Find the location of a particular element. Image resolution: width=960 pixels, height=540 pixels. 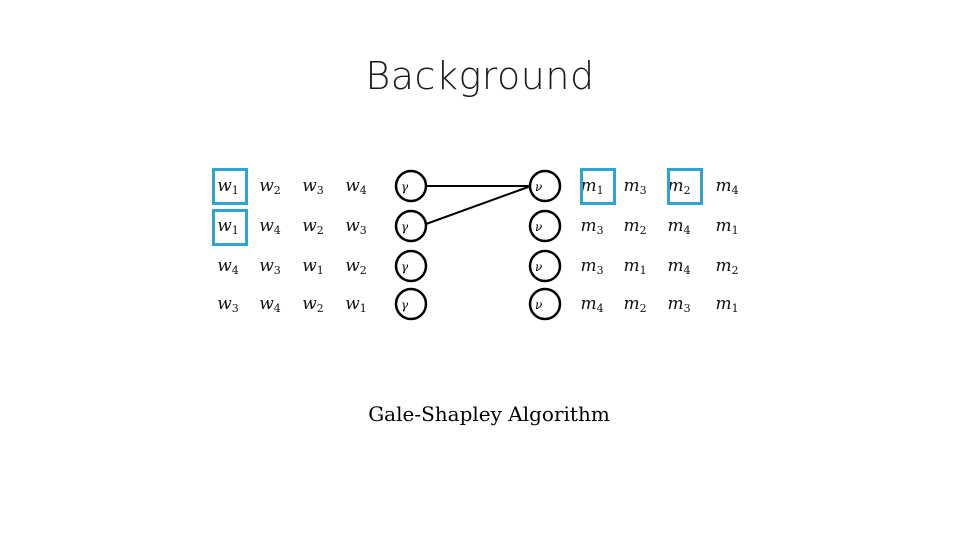

proposal-edge is located at coordinates (478, 205).